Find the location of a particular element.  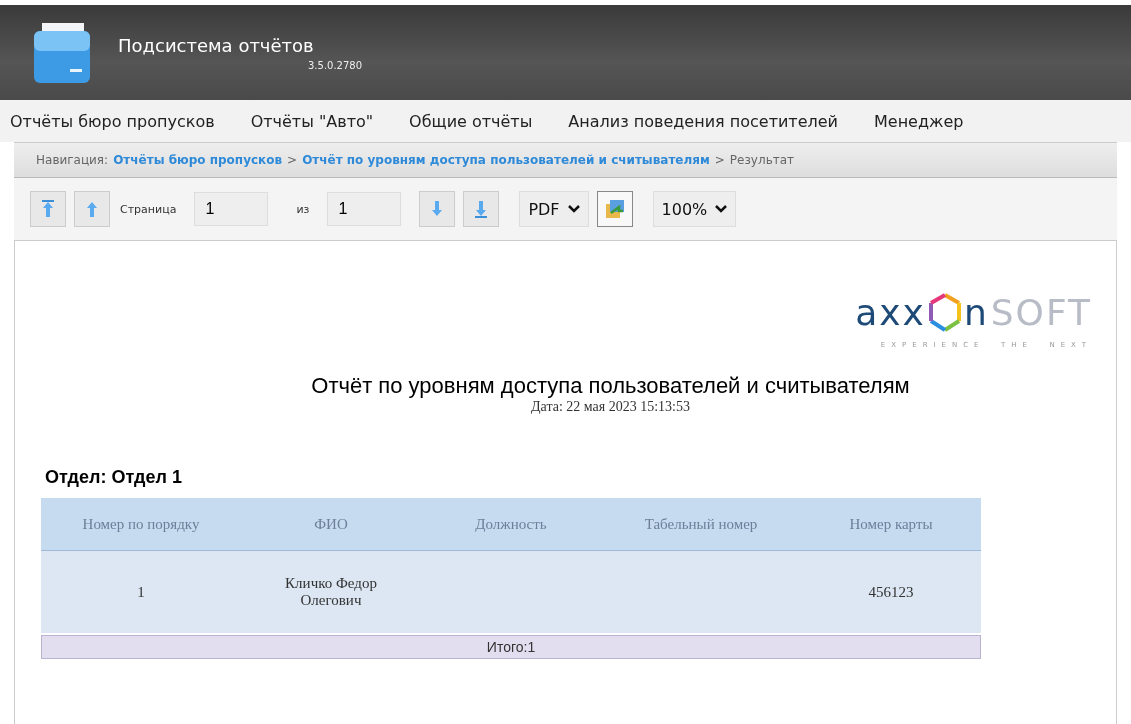

column-header: Должность is located at coordinates (511, 524).